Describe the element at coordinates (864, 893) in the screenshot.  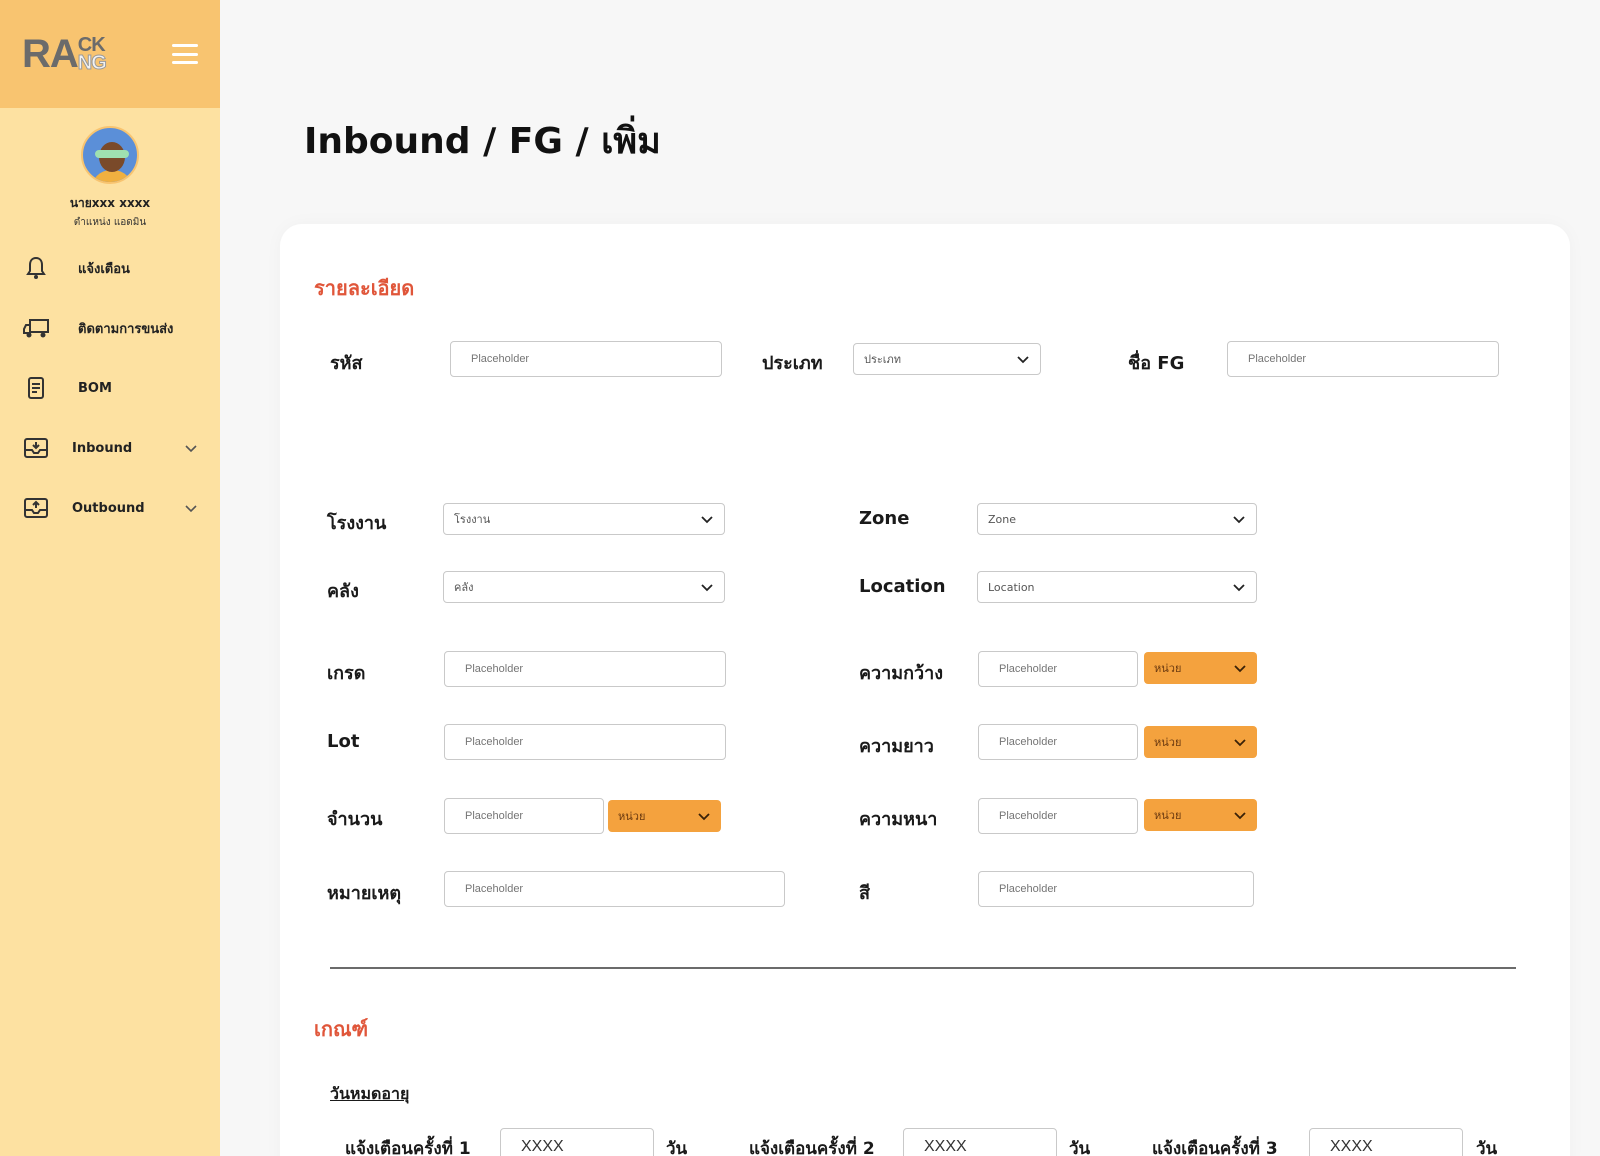
I see `color-label: สี` at that location.